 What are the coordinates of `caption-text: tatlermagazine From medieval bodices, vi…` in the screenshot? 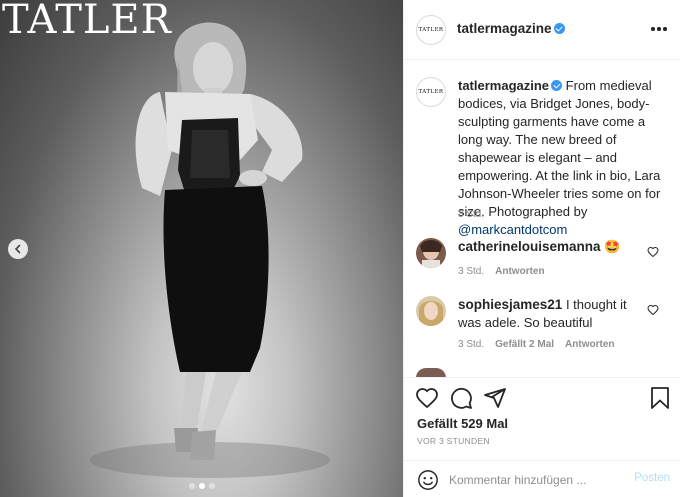 It's located at (563, 158).